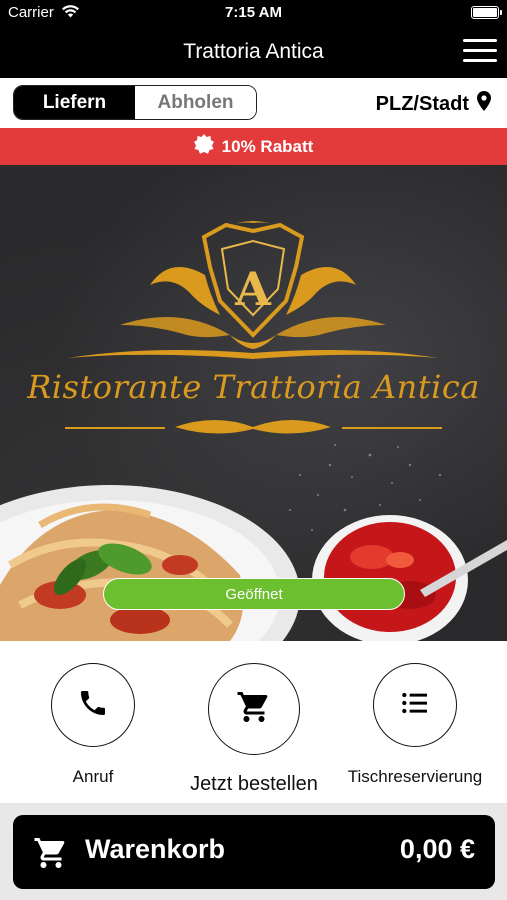  What do you see at coordinates (437, 849) in the screenshot?
I see `cart-total: 0,00 €` at bounding box center [437, 849].